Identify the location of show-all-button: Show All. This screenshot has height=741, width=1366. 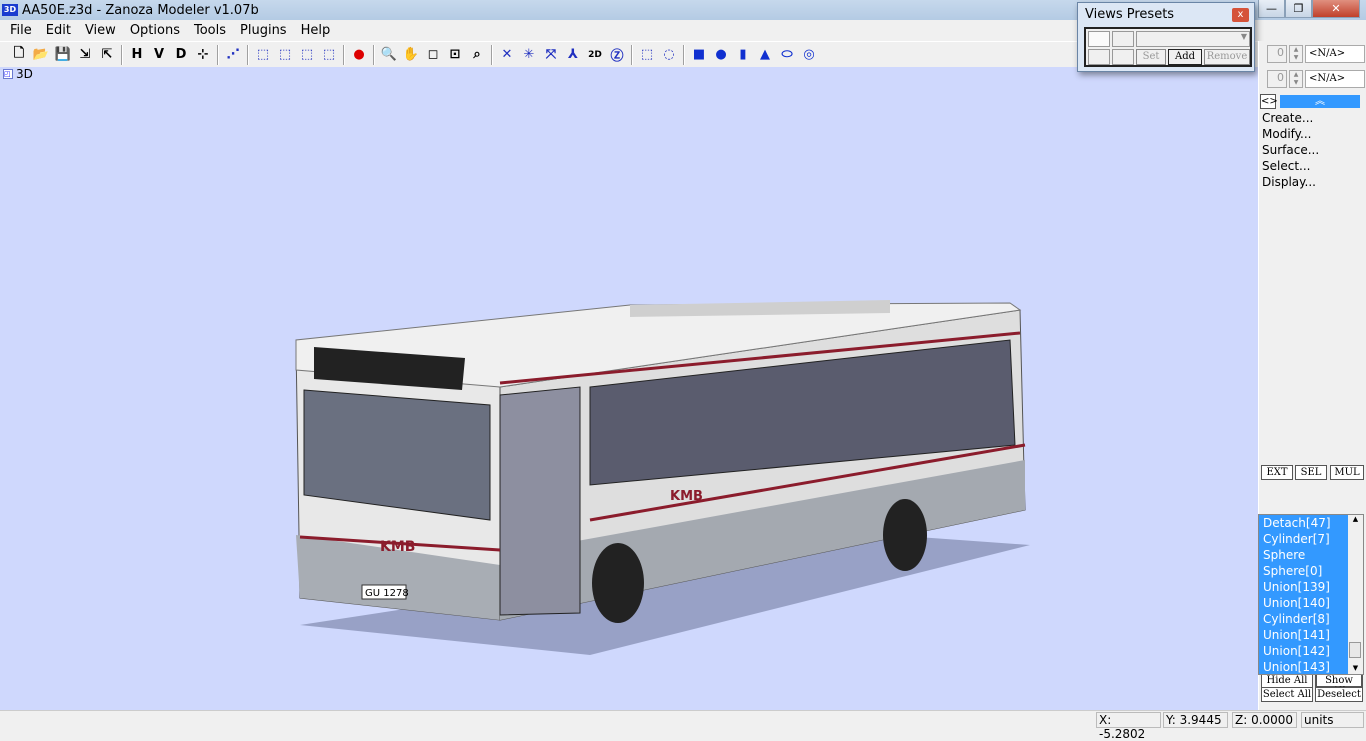
(1339, 685).